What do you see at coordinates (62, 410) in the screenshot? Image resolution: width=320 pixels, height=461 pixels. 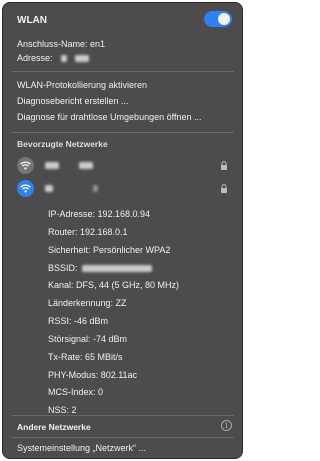 I see `detail-nss: NSS: 2` at bounding box center [62, 410].